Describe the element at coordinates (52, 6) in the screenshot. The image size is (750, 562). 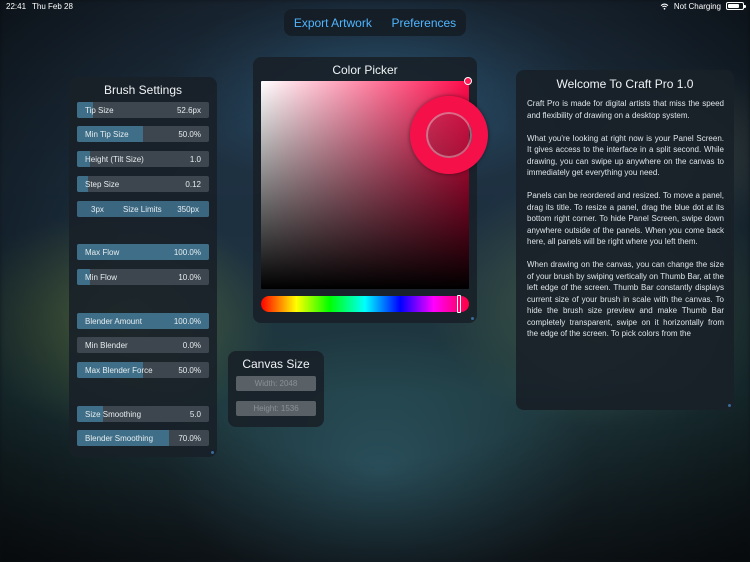
I see `status-date: Thu Feb 28` at that location.